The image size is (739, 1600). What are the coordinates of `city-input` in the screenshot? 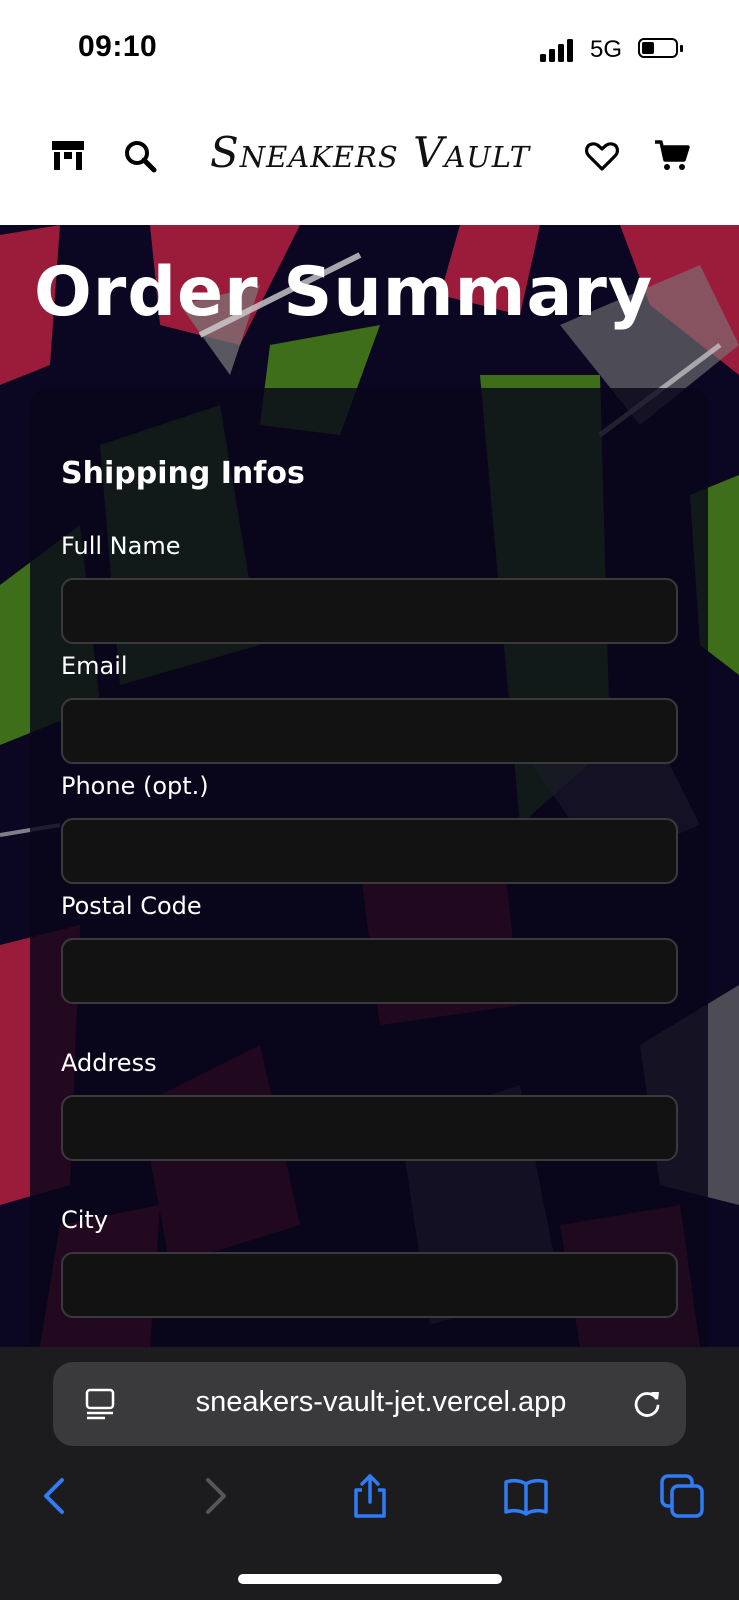 It's located at (369, 1285).